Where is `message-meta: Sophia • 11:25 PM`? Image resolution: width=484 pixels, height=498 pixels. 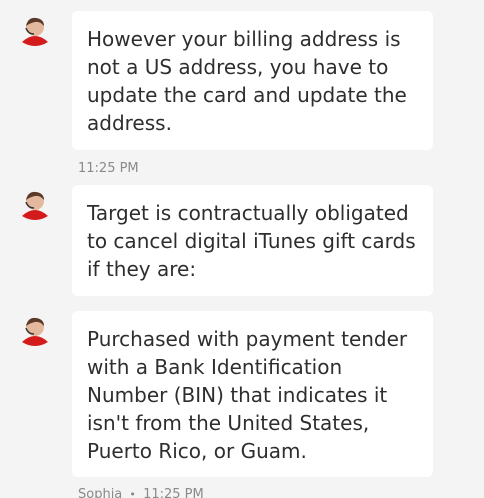
message-meta: Sophia • 11:25 PM is located at coordinates (141, 492).